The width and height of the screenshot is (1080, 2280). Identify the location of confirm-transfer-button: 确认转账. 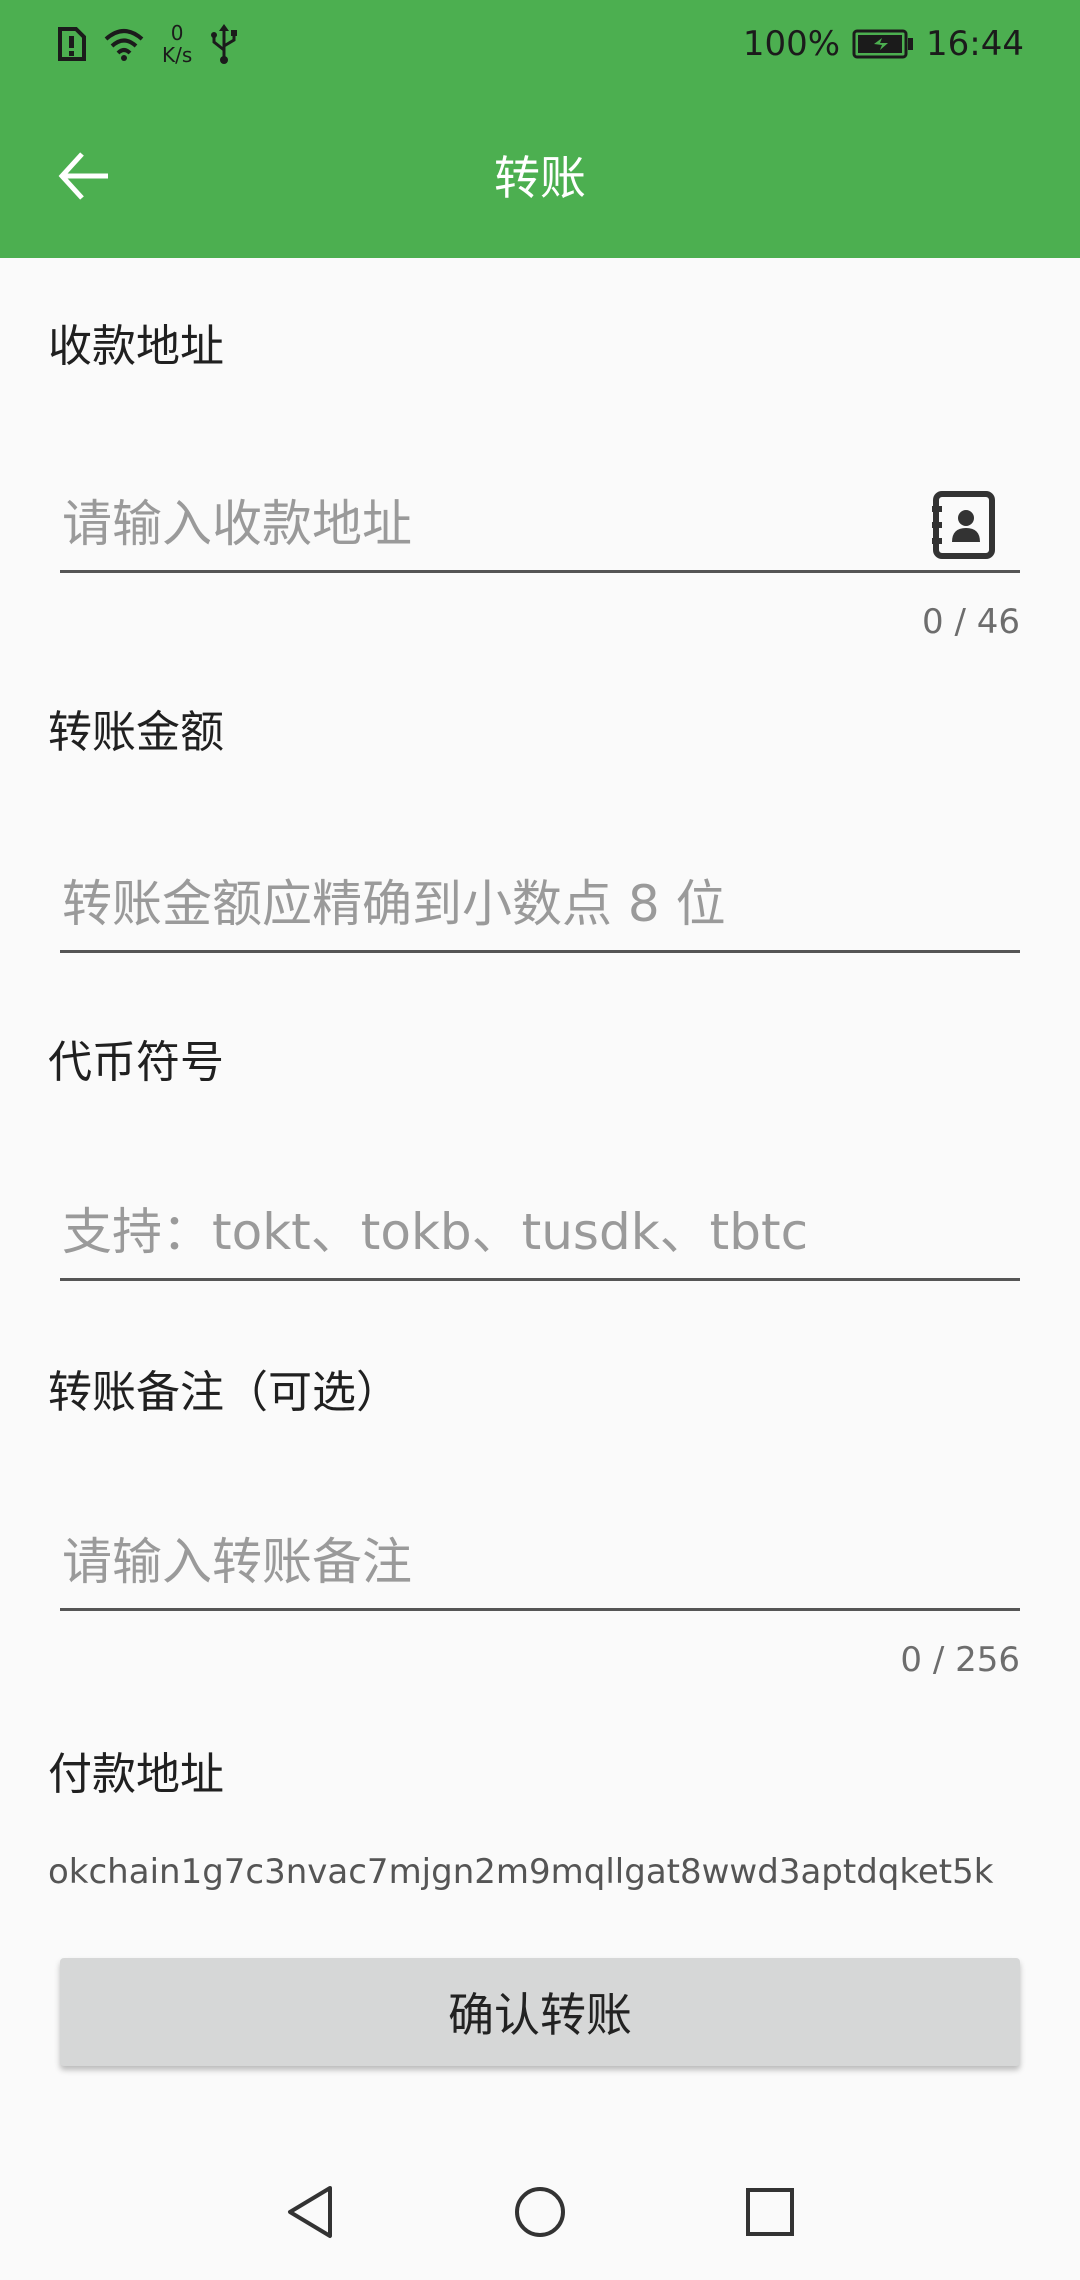
(540, 2012).